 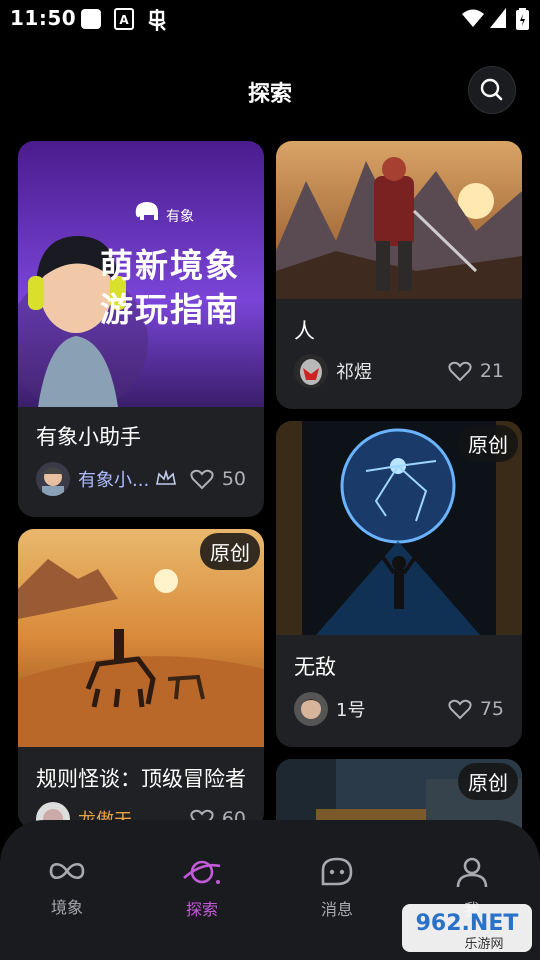 I want to click on page-header: 探索, so click(x=270, y=90).